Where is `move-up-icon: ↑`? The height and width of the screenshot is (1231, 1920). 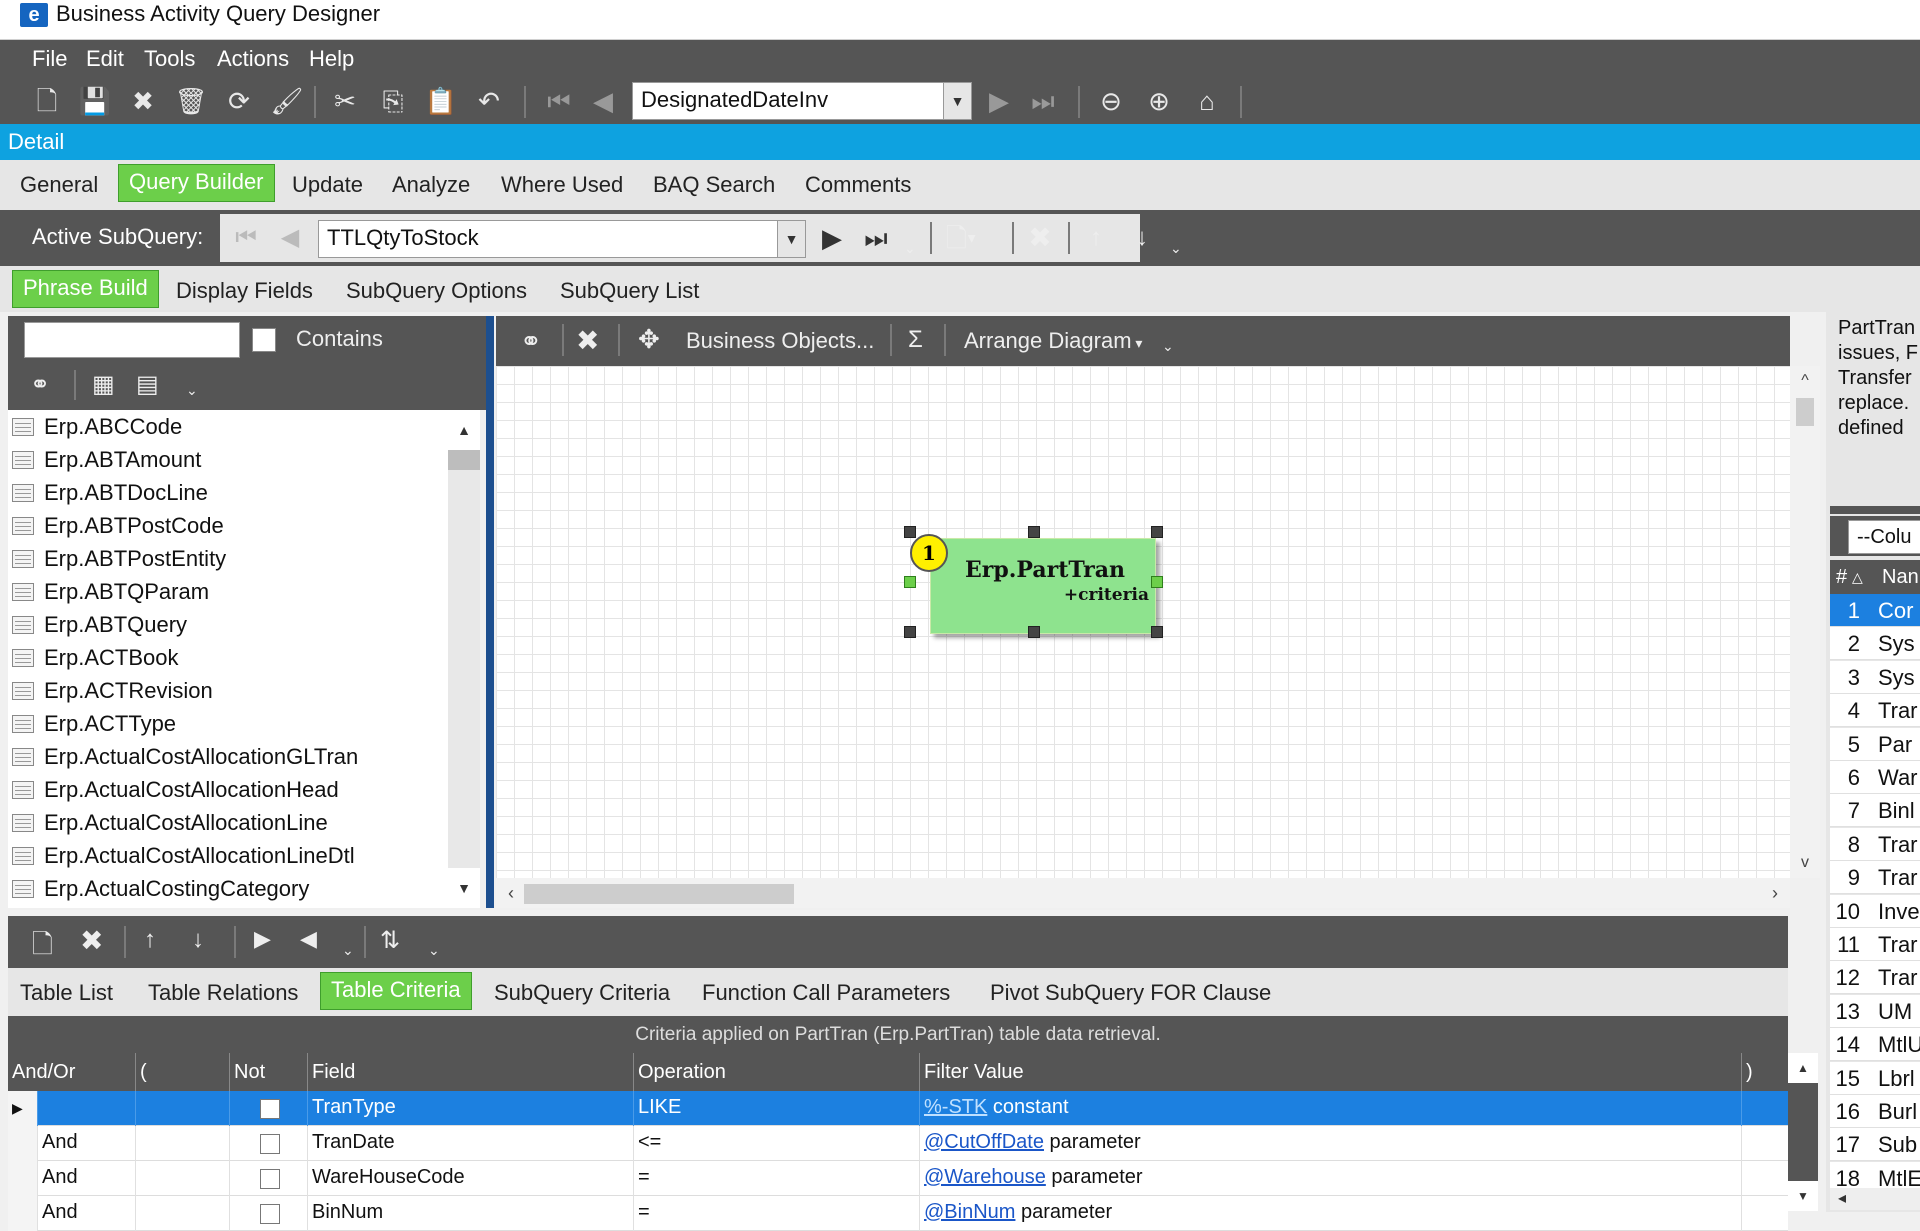
move-up-icon: ↑ is located at coordinates (150, 940).